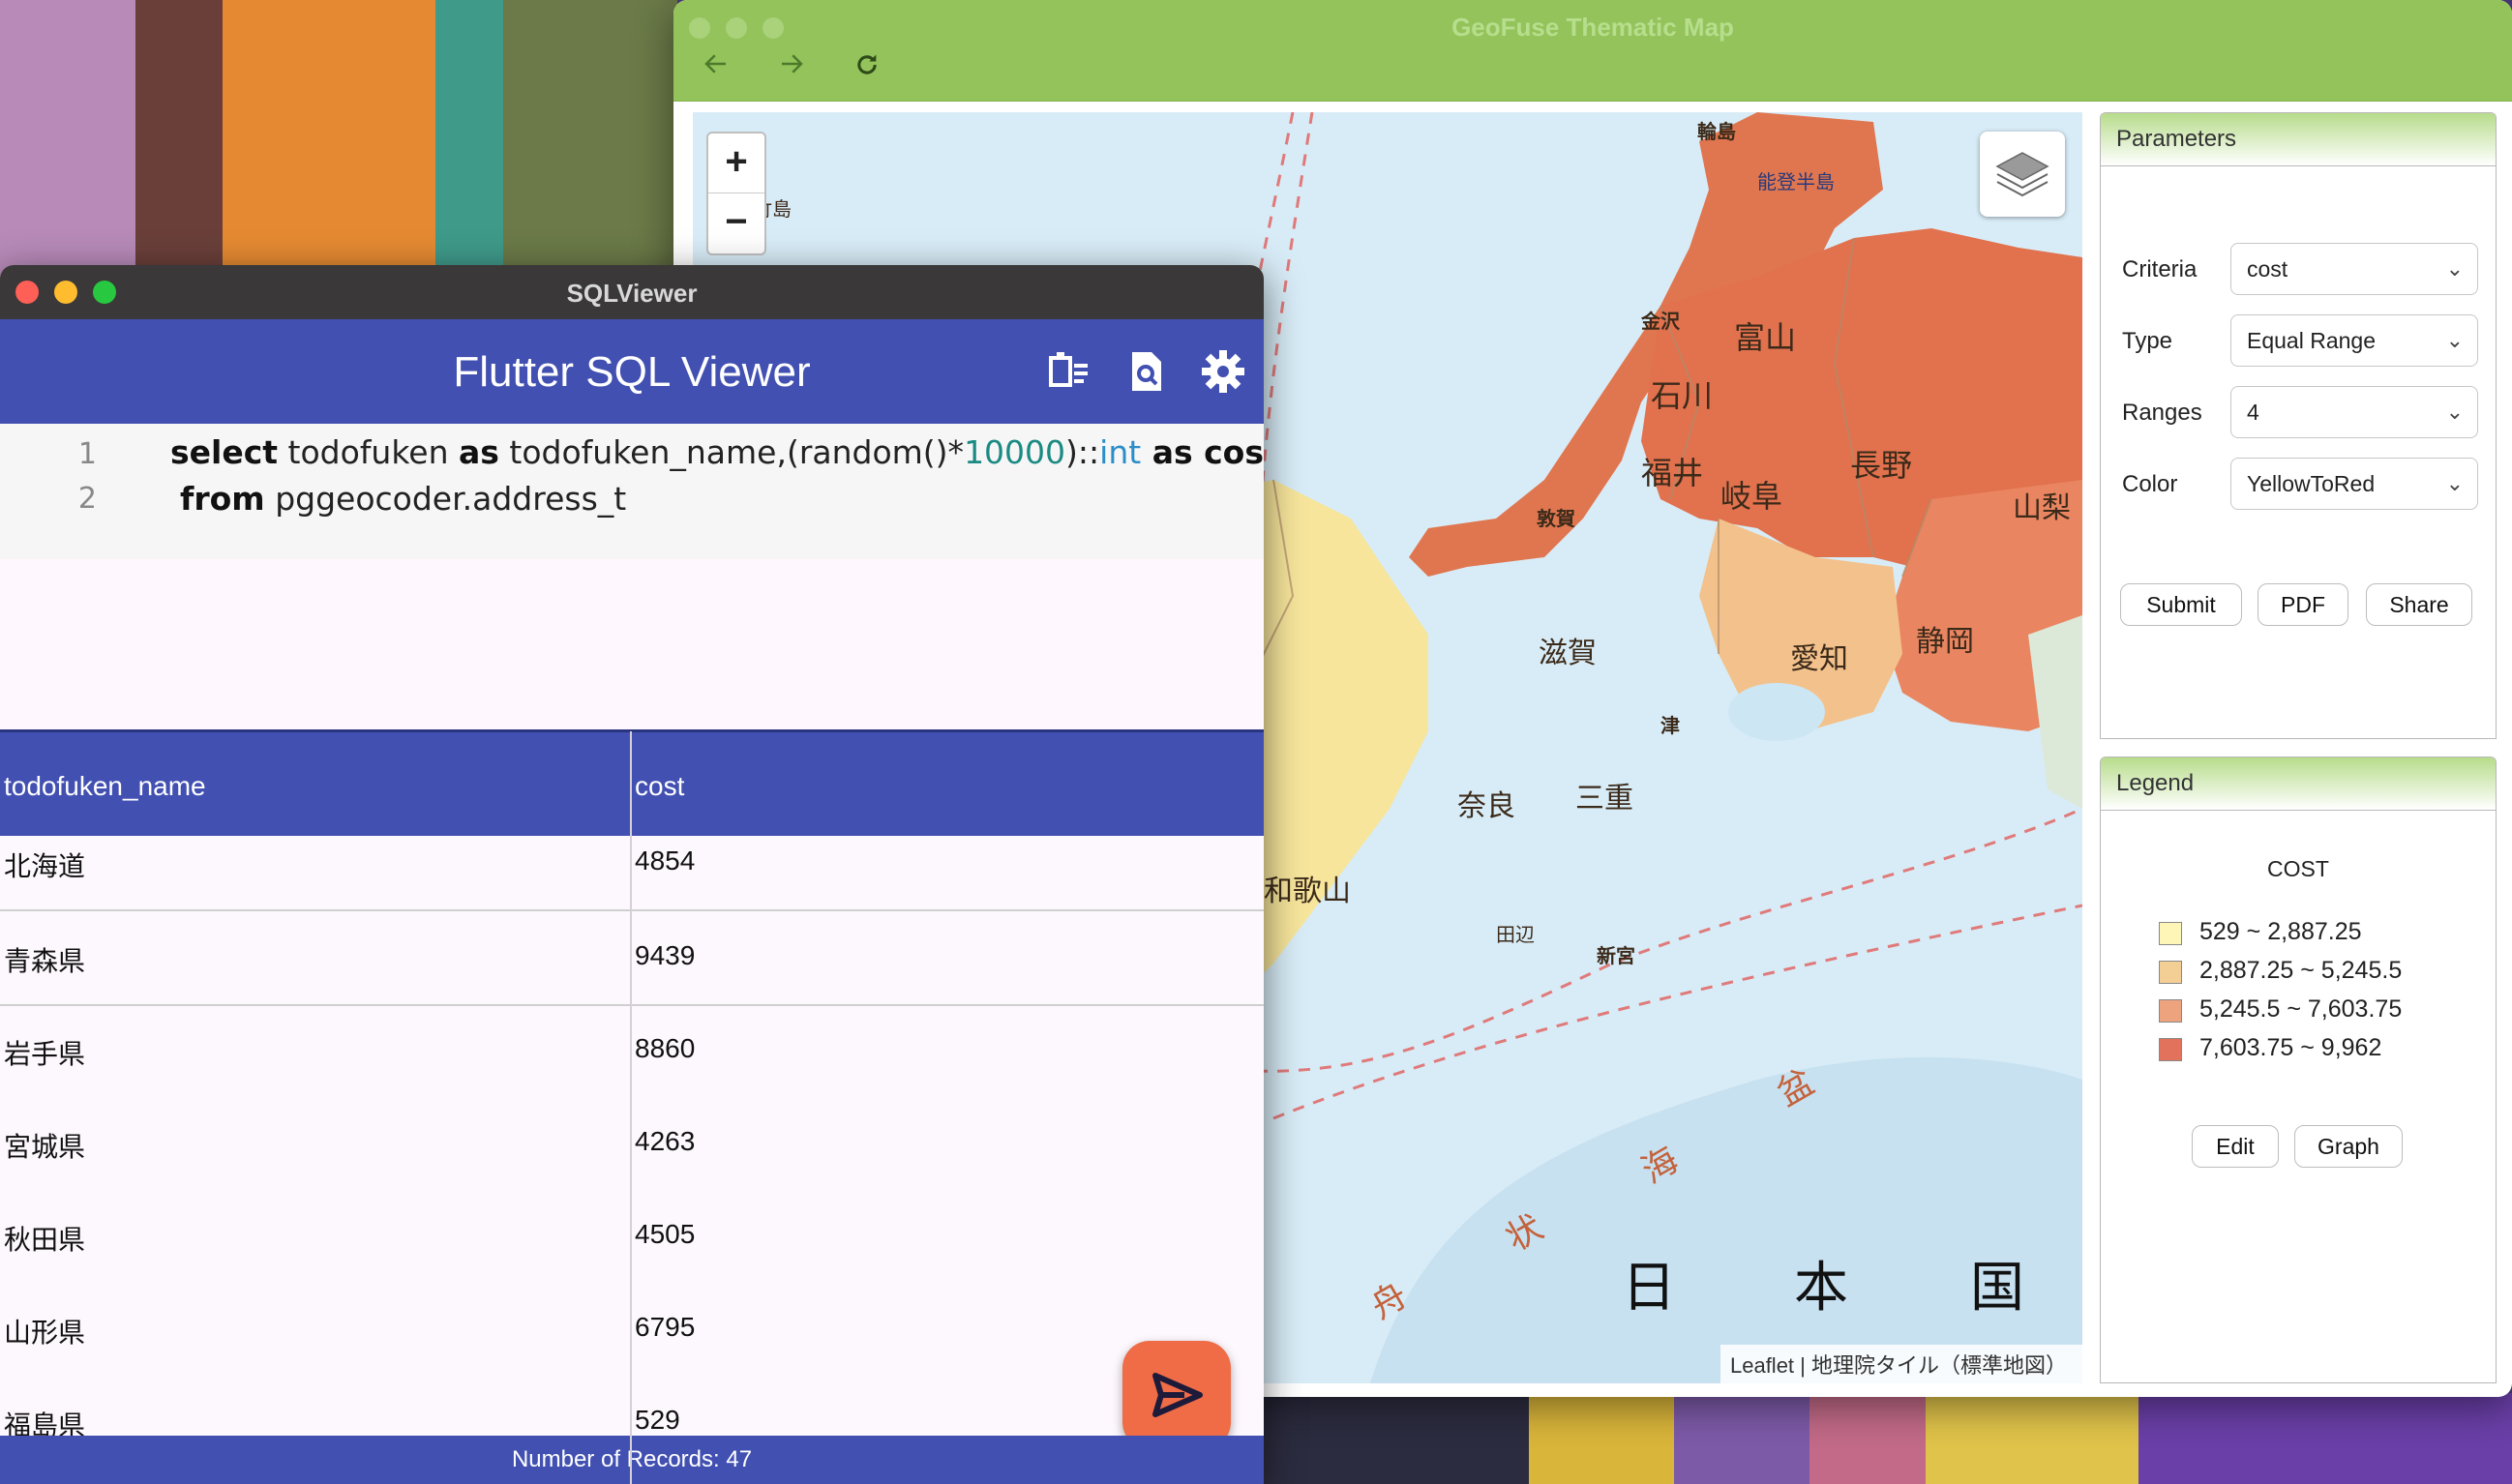  I want to click on map-label-noto: 能登半島, so click(1796, 182).